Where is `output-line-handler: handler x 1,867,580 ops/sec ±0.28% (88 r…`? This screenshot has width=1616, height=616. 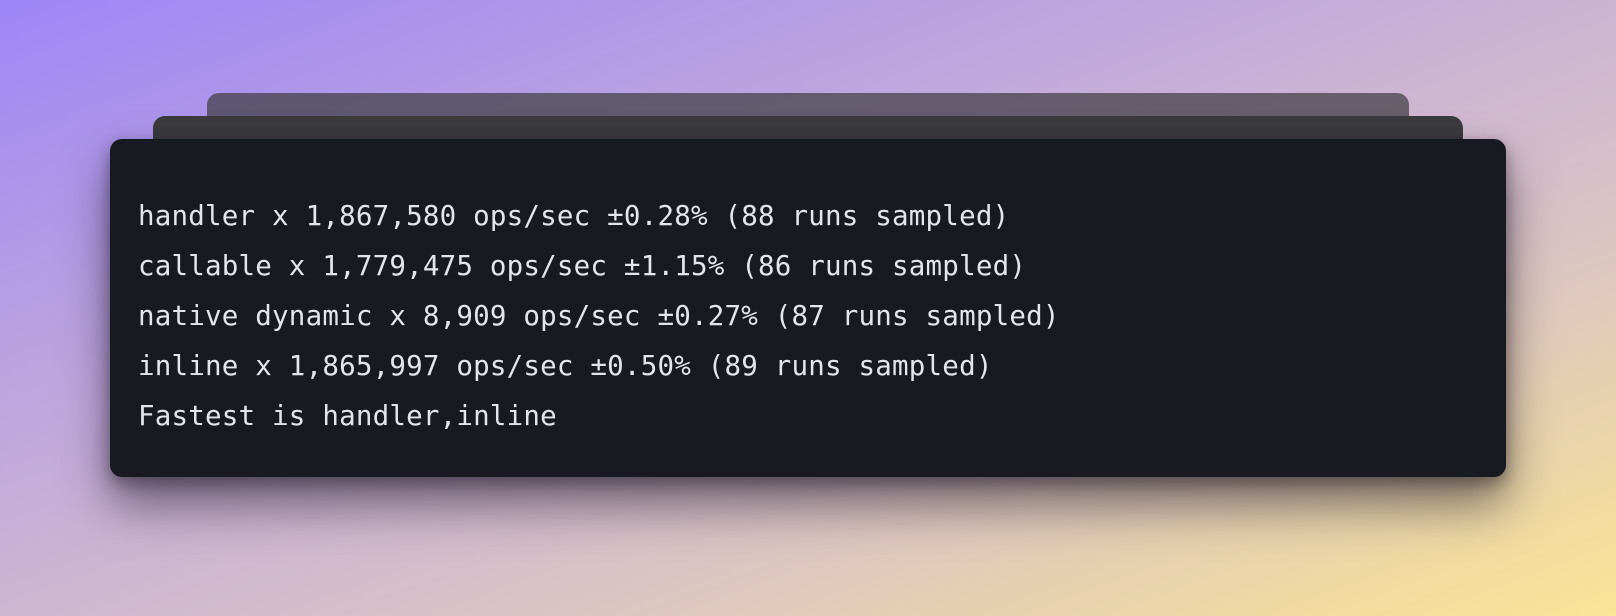 output-line-handler: handler x 1,867,580 ops/sec ±0.28% (88 r… is located at coordinates (574, 216).